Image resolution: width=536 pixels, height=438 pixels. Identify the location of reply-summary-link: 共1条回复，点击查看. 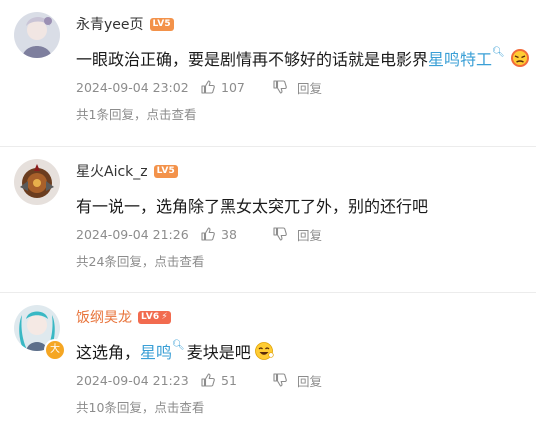
(136, 113).